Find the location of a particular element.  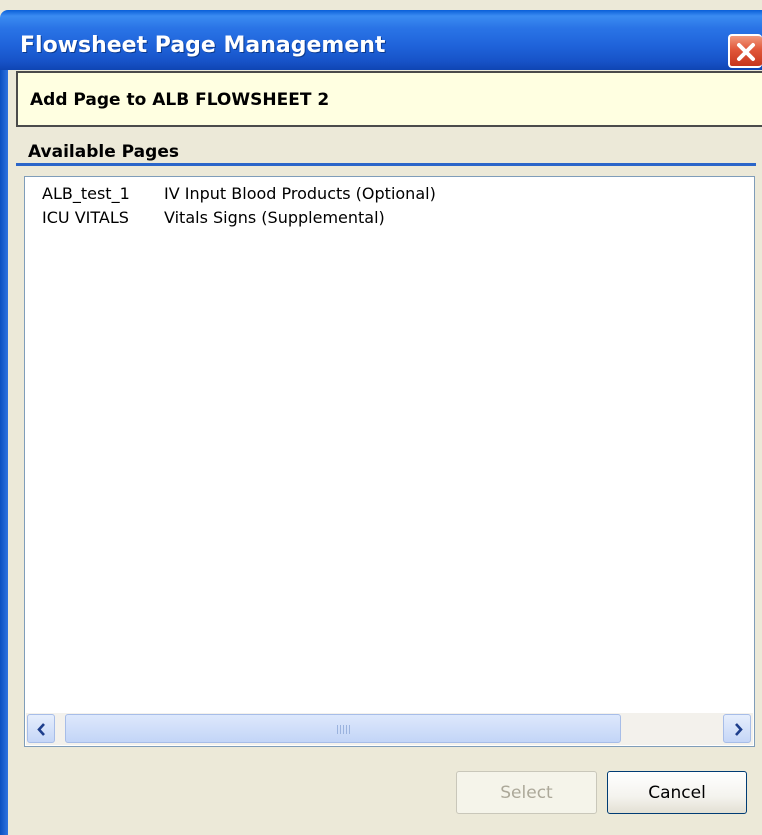

horizontal-scrollbar is located at coordinates (389, 729).